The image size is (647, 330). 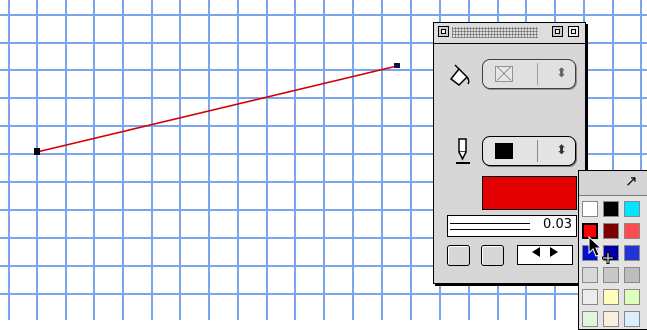 What do you see at coordinates (504, 151) in the screenshot?
I see `black-stroke-swatch` at bounding box center [504, 151].